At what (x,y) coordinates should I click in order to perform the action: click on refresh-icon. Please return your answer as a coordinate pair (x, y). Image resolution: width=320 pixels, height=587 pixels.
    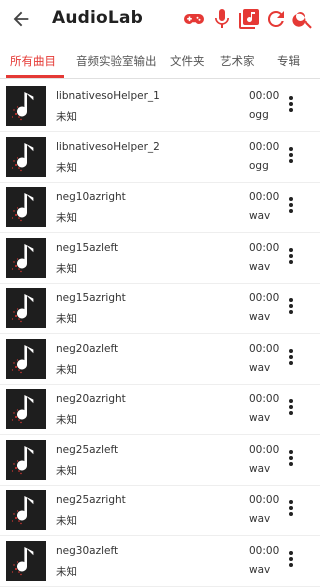
    Looking at the image, I should click on (276, 19).